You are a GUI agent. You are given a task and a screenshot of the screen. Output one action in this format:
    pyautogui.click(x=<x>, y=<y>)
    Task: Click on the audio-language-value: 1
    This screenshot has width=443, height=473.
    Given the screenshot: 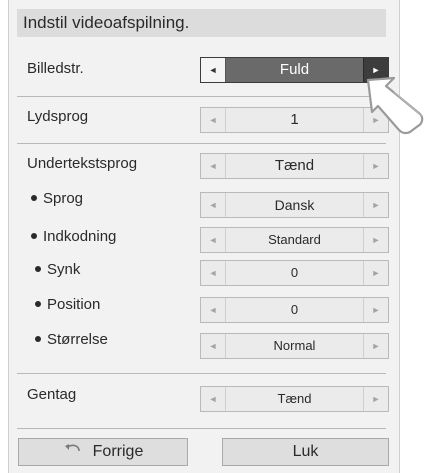 What is the action you would take?
    pyautogui.click(x=294, y=119)
    